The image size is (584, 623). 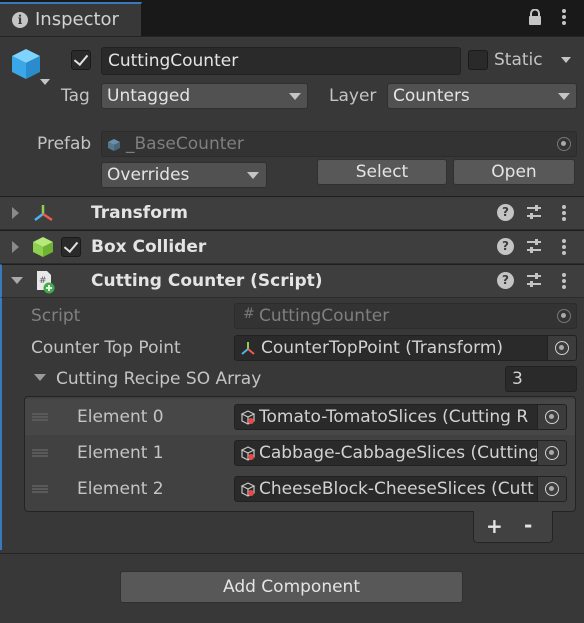 What do you see at coordinates (64, 144) in the screenshot?
I see `prefab-label: Prefab` at bounding box center [64, 144].